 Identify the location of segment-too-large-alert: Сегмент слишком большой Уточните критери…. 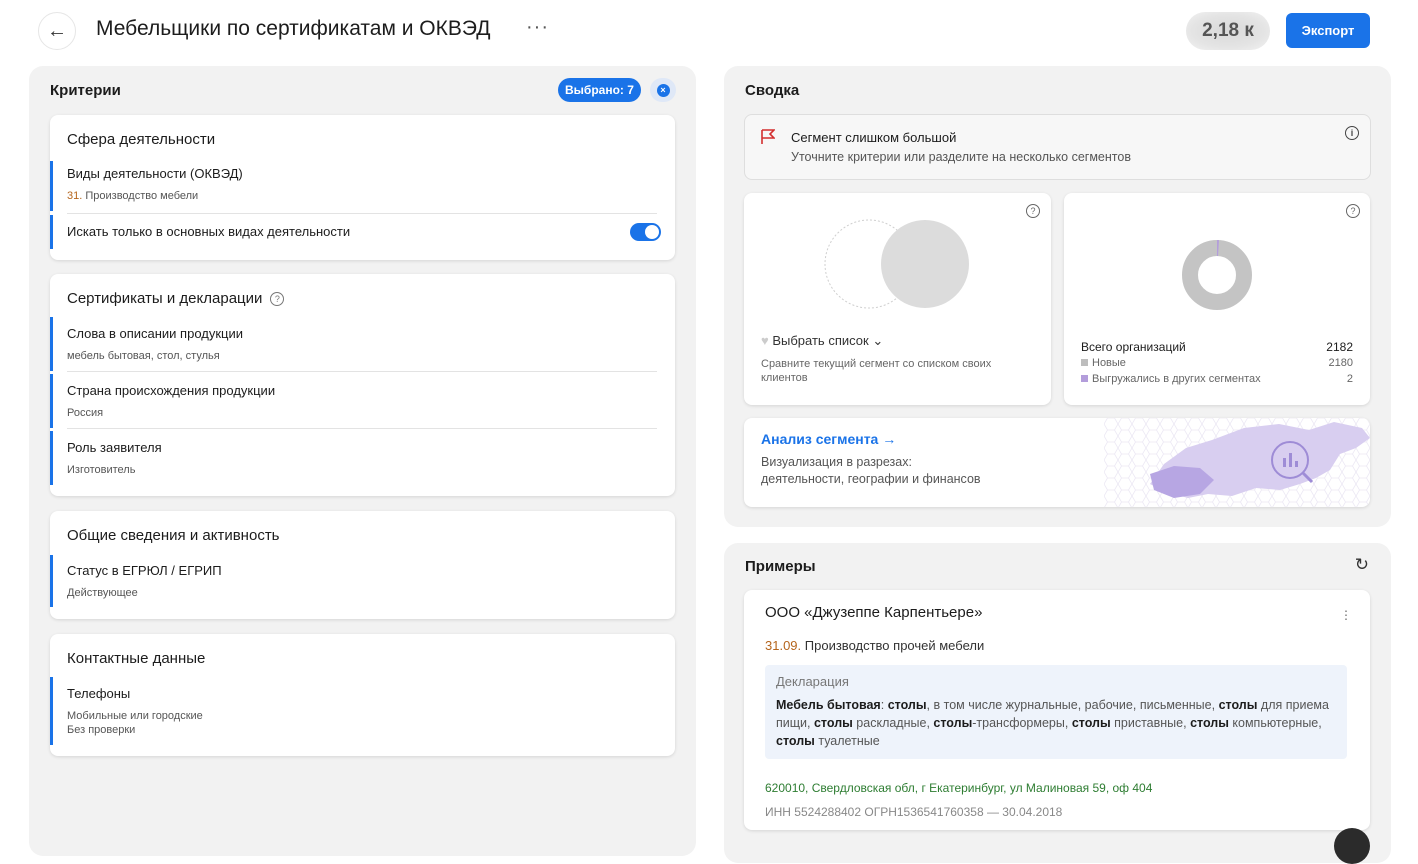
(1057, 147).